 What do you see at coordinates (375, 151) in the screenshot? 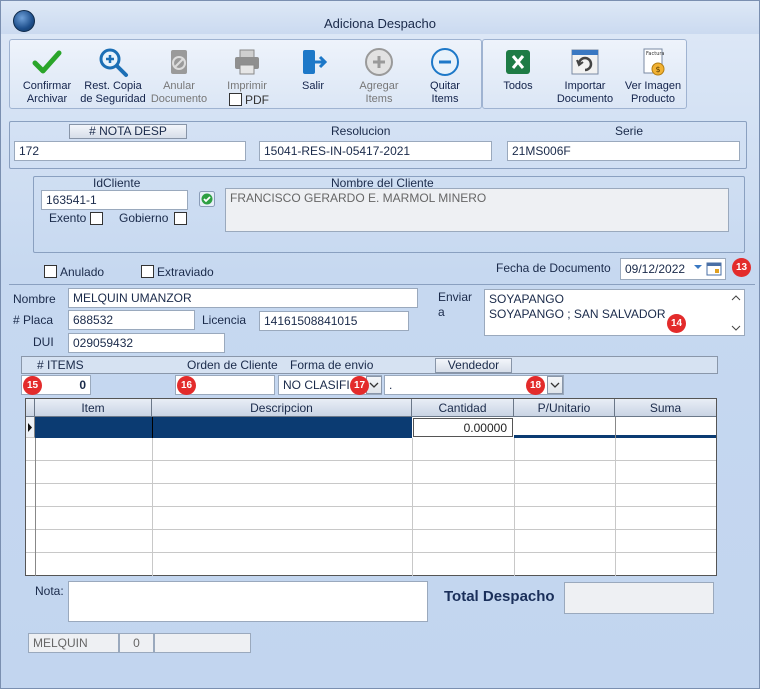
I see `resolucion-field: 15041-RES-IN-05417-2021` at bounding box center [375, 151].